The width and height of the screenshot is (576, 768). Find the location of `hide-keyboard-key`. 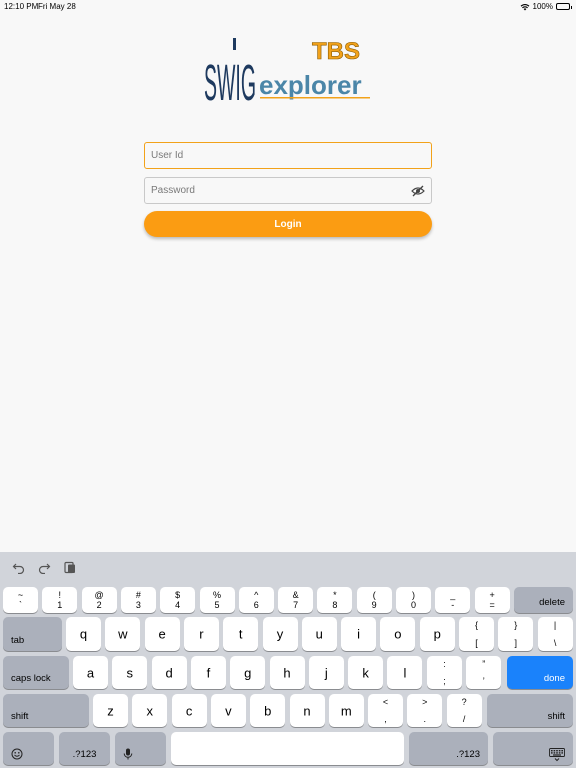

hide-keyboard-key is located at coordinates (533, 748).